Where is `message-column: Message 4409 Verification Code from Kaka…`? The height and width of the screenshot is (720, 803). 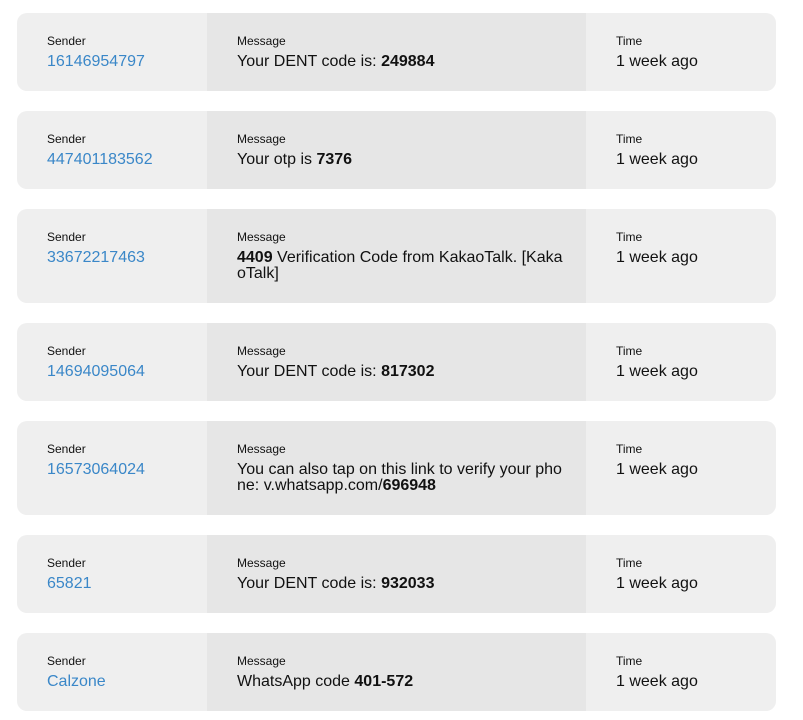
message-column: Message 4409 Verification Code from Kaka… is located at coordinates (396, 256).